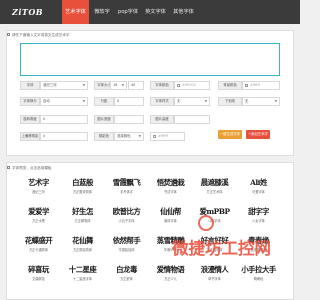  What do you see at coordinates (170, 279) in the screenshot?
I see `font-sample-name: 方正少儿` at bounding box center [170, 279].